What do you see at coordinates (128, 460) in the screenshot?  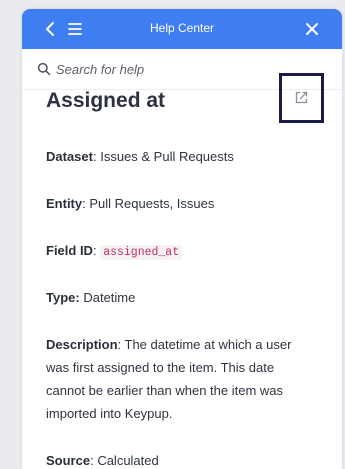 I see `field-value: Calculated` at bounding box center [128, 460].